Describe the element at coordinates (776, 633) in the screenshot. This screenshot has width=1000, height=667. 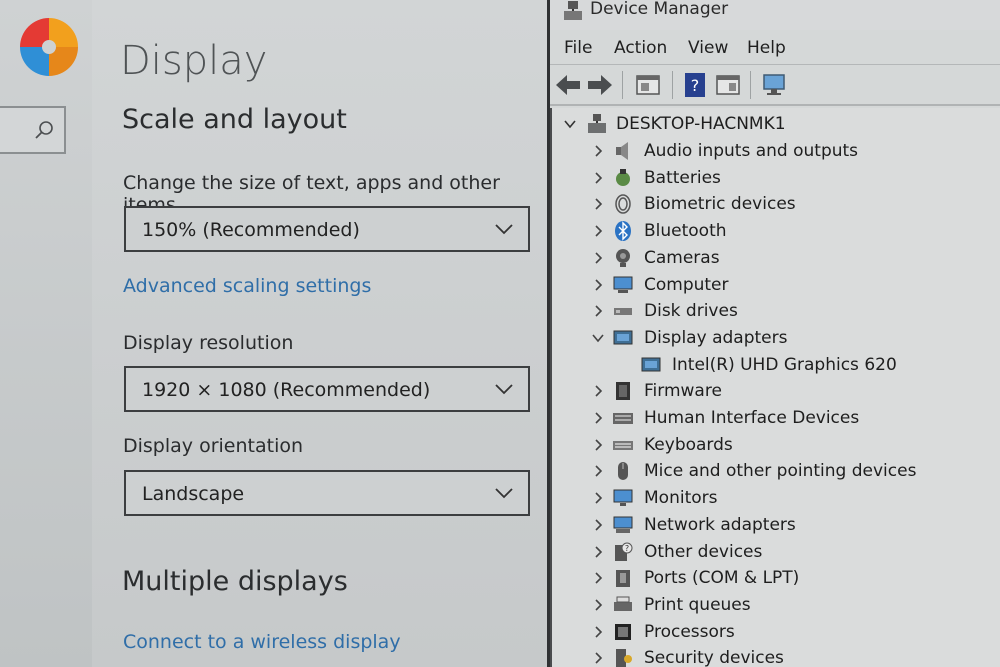
I see `tree-category-row: Processors` at that location.